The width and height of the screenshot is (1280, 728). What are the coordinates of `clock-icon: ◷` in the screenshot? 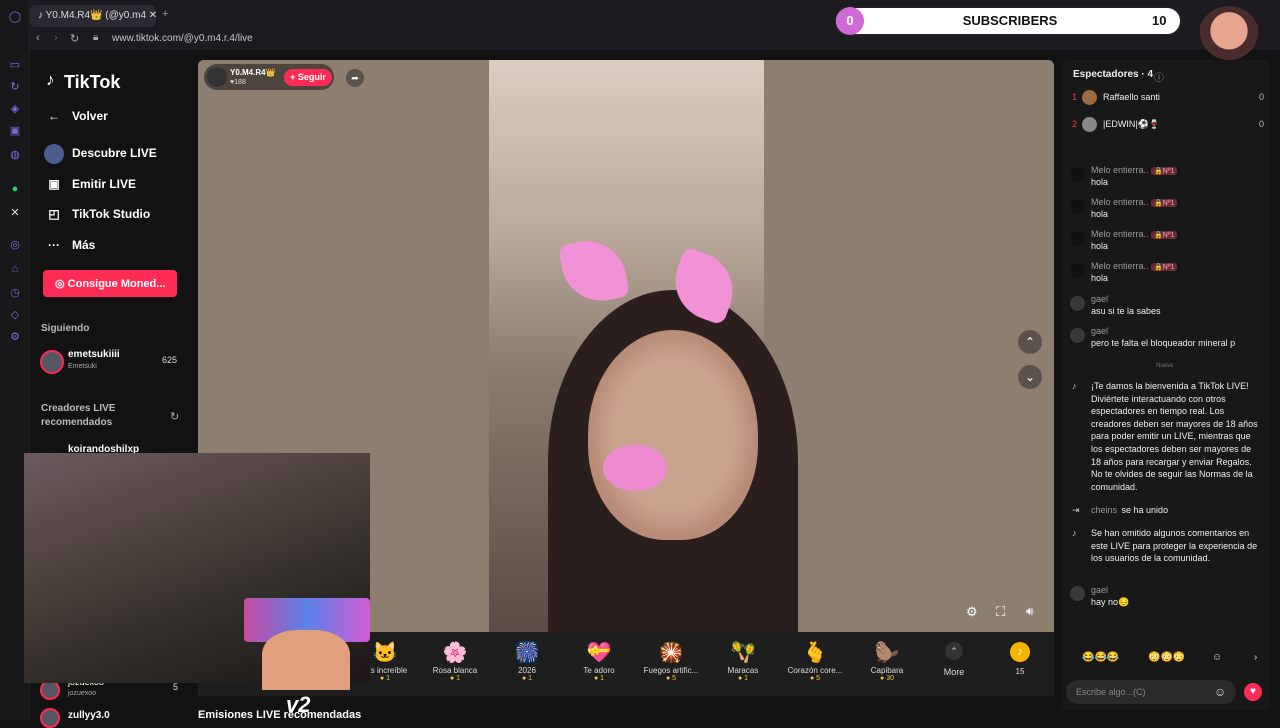 It's located at (15, 293).